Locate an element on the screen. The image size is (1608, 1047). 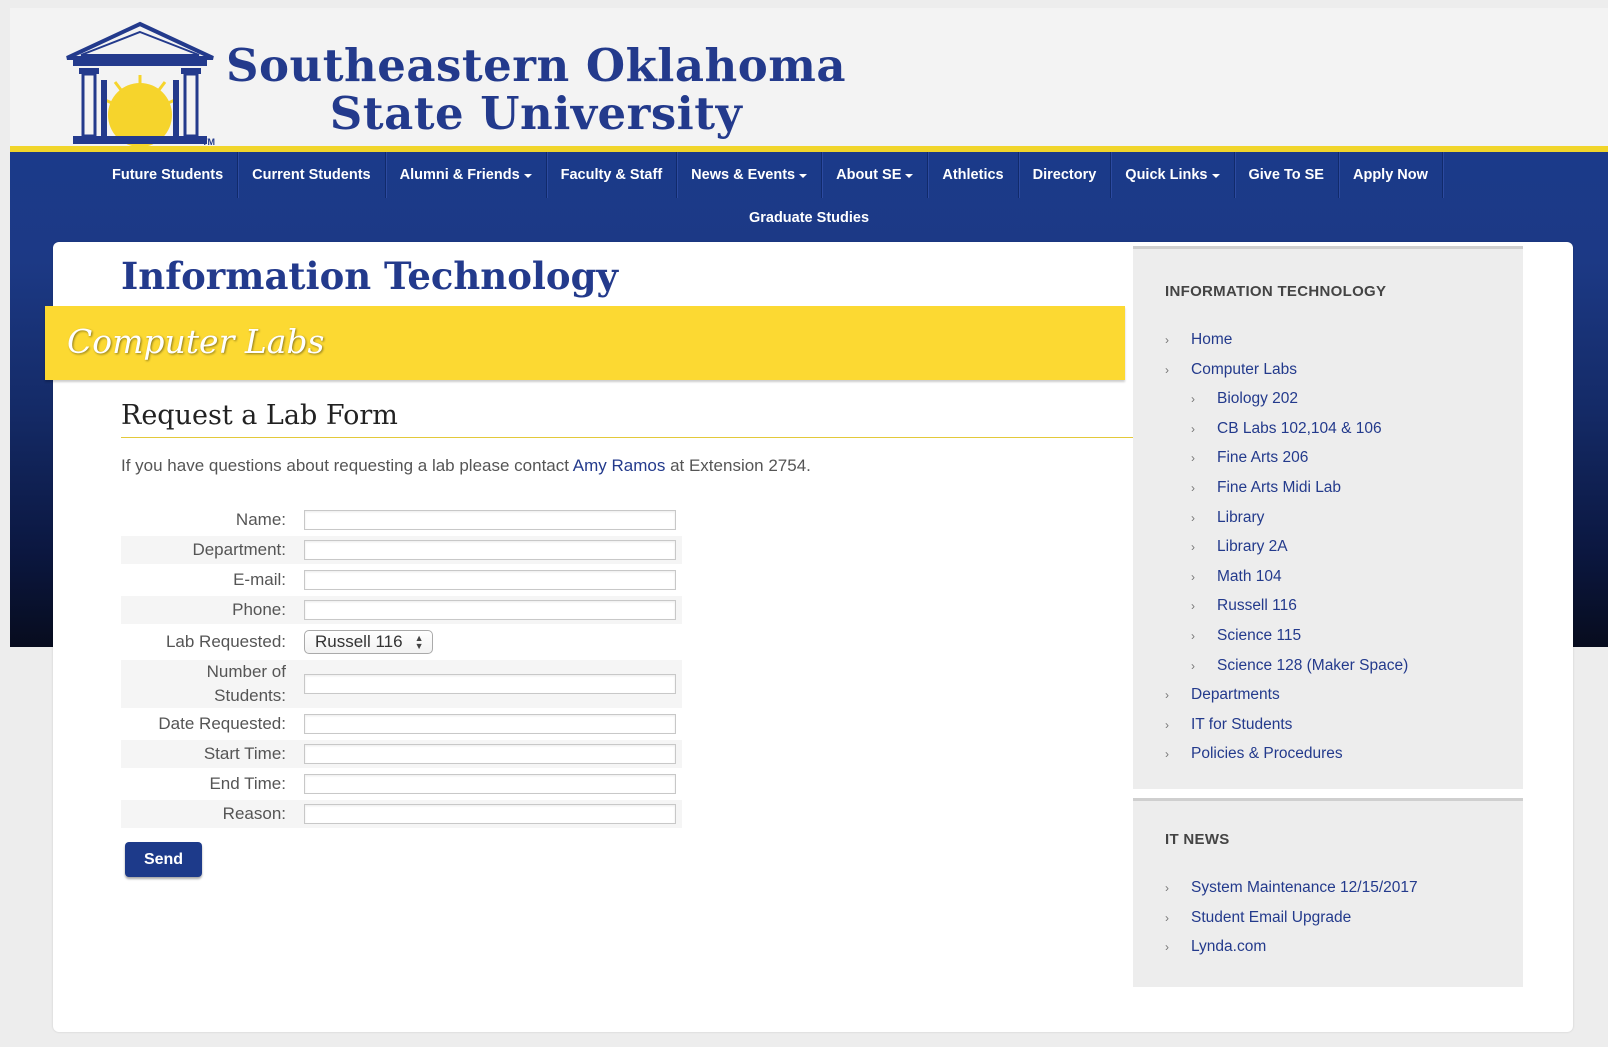
news-item-student-email: › Student Email Upgrade is located at coordinates (1291, 922).